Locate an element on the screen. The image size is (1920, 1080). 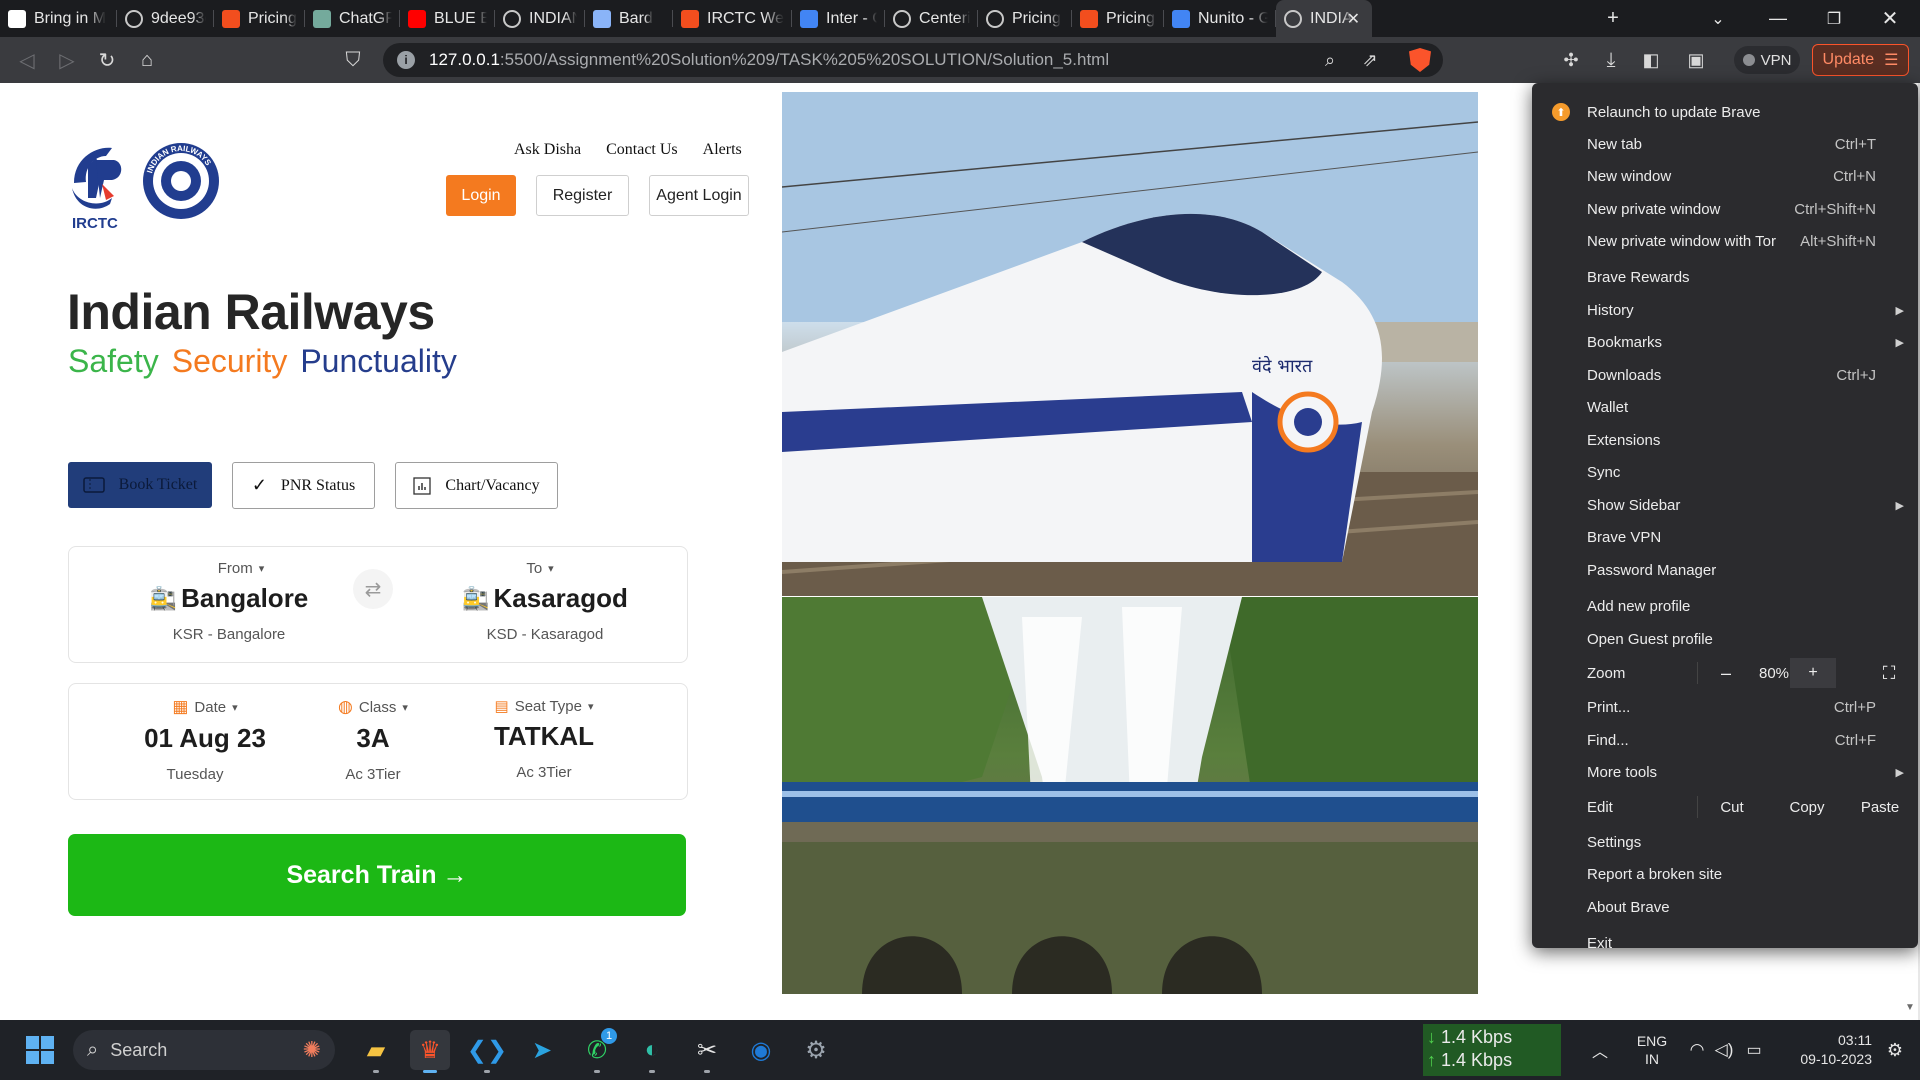
taskbar-app-telegram: ➤ is located at coordinates (542, 1050).